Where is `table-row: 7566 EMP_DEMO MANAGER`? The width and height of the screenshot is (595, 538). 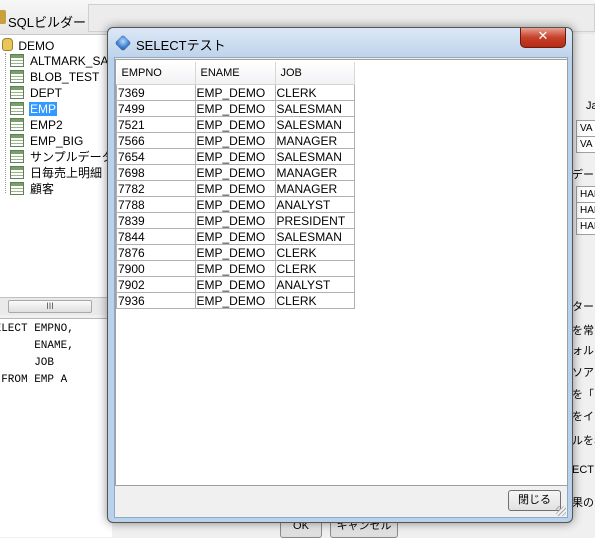 table-row: 7566 EMP_DEMO MANAGER is located at coordinates (235, 140).